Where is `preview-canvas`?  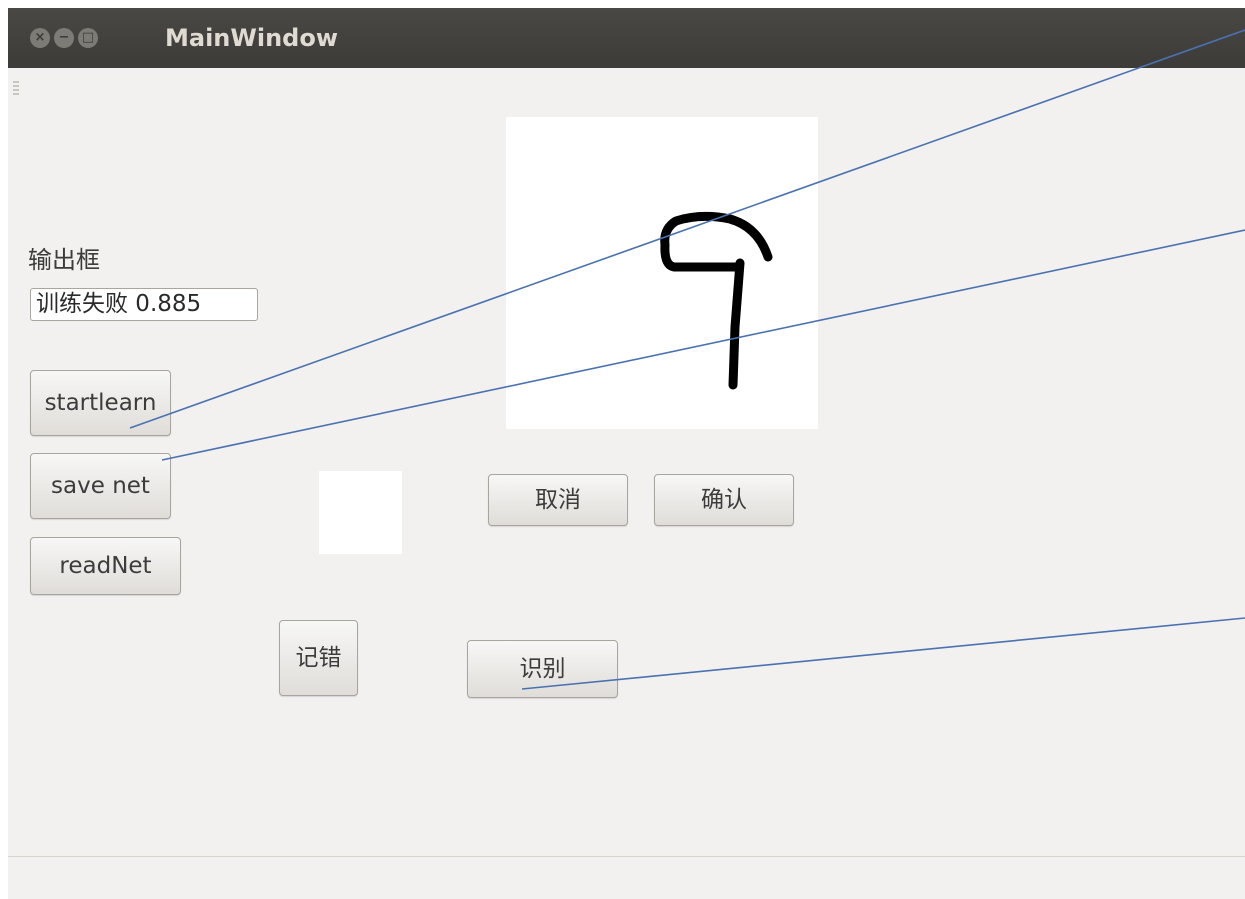
preview-canvas is located at coordinates (360, 512).